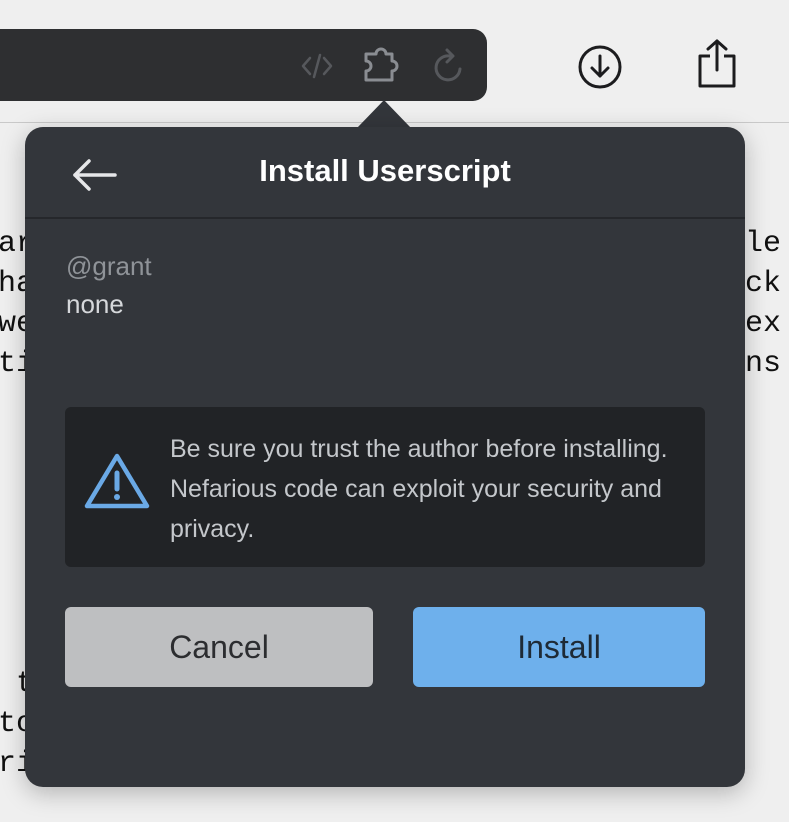  I want to click on extension-puzzle-icon, so click(385, 66).